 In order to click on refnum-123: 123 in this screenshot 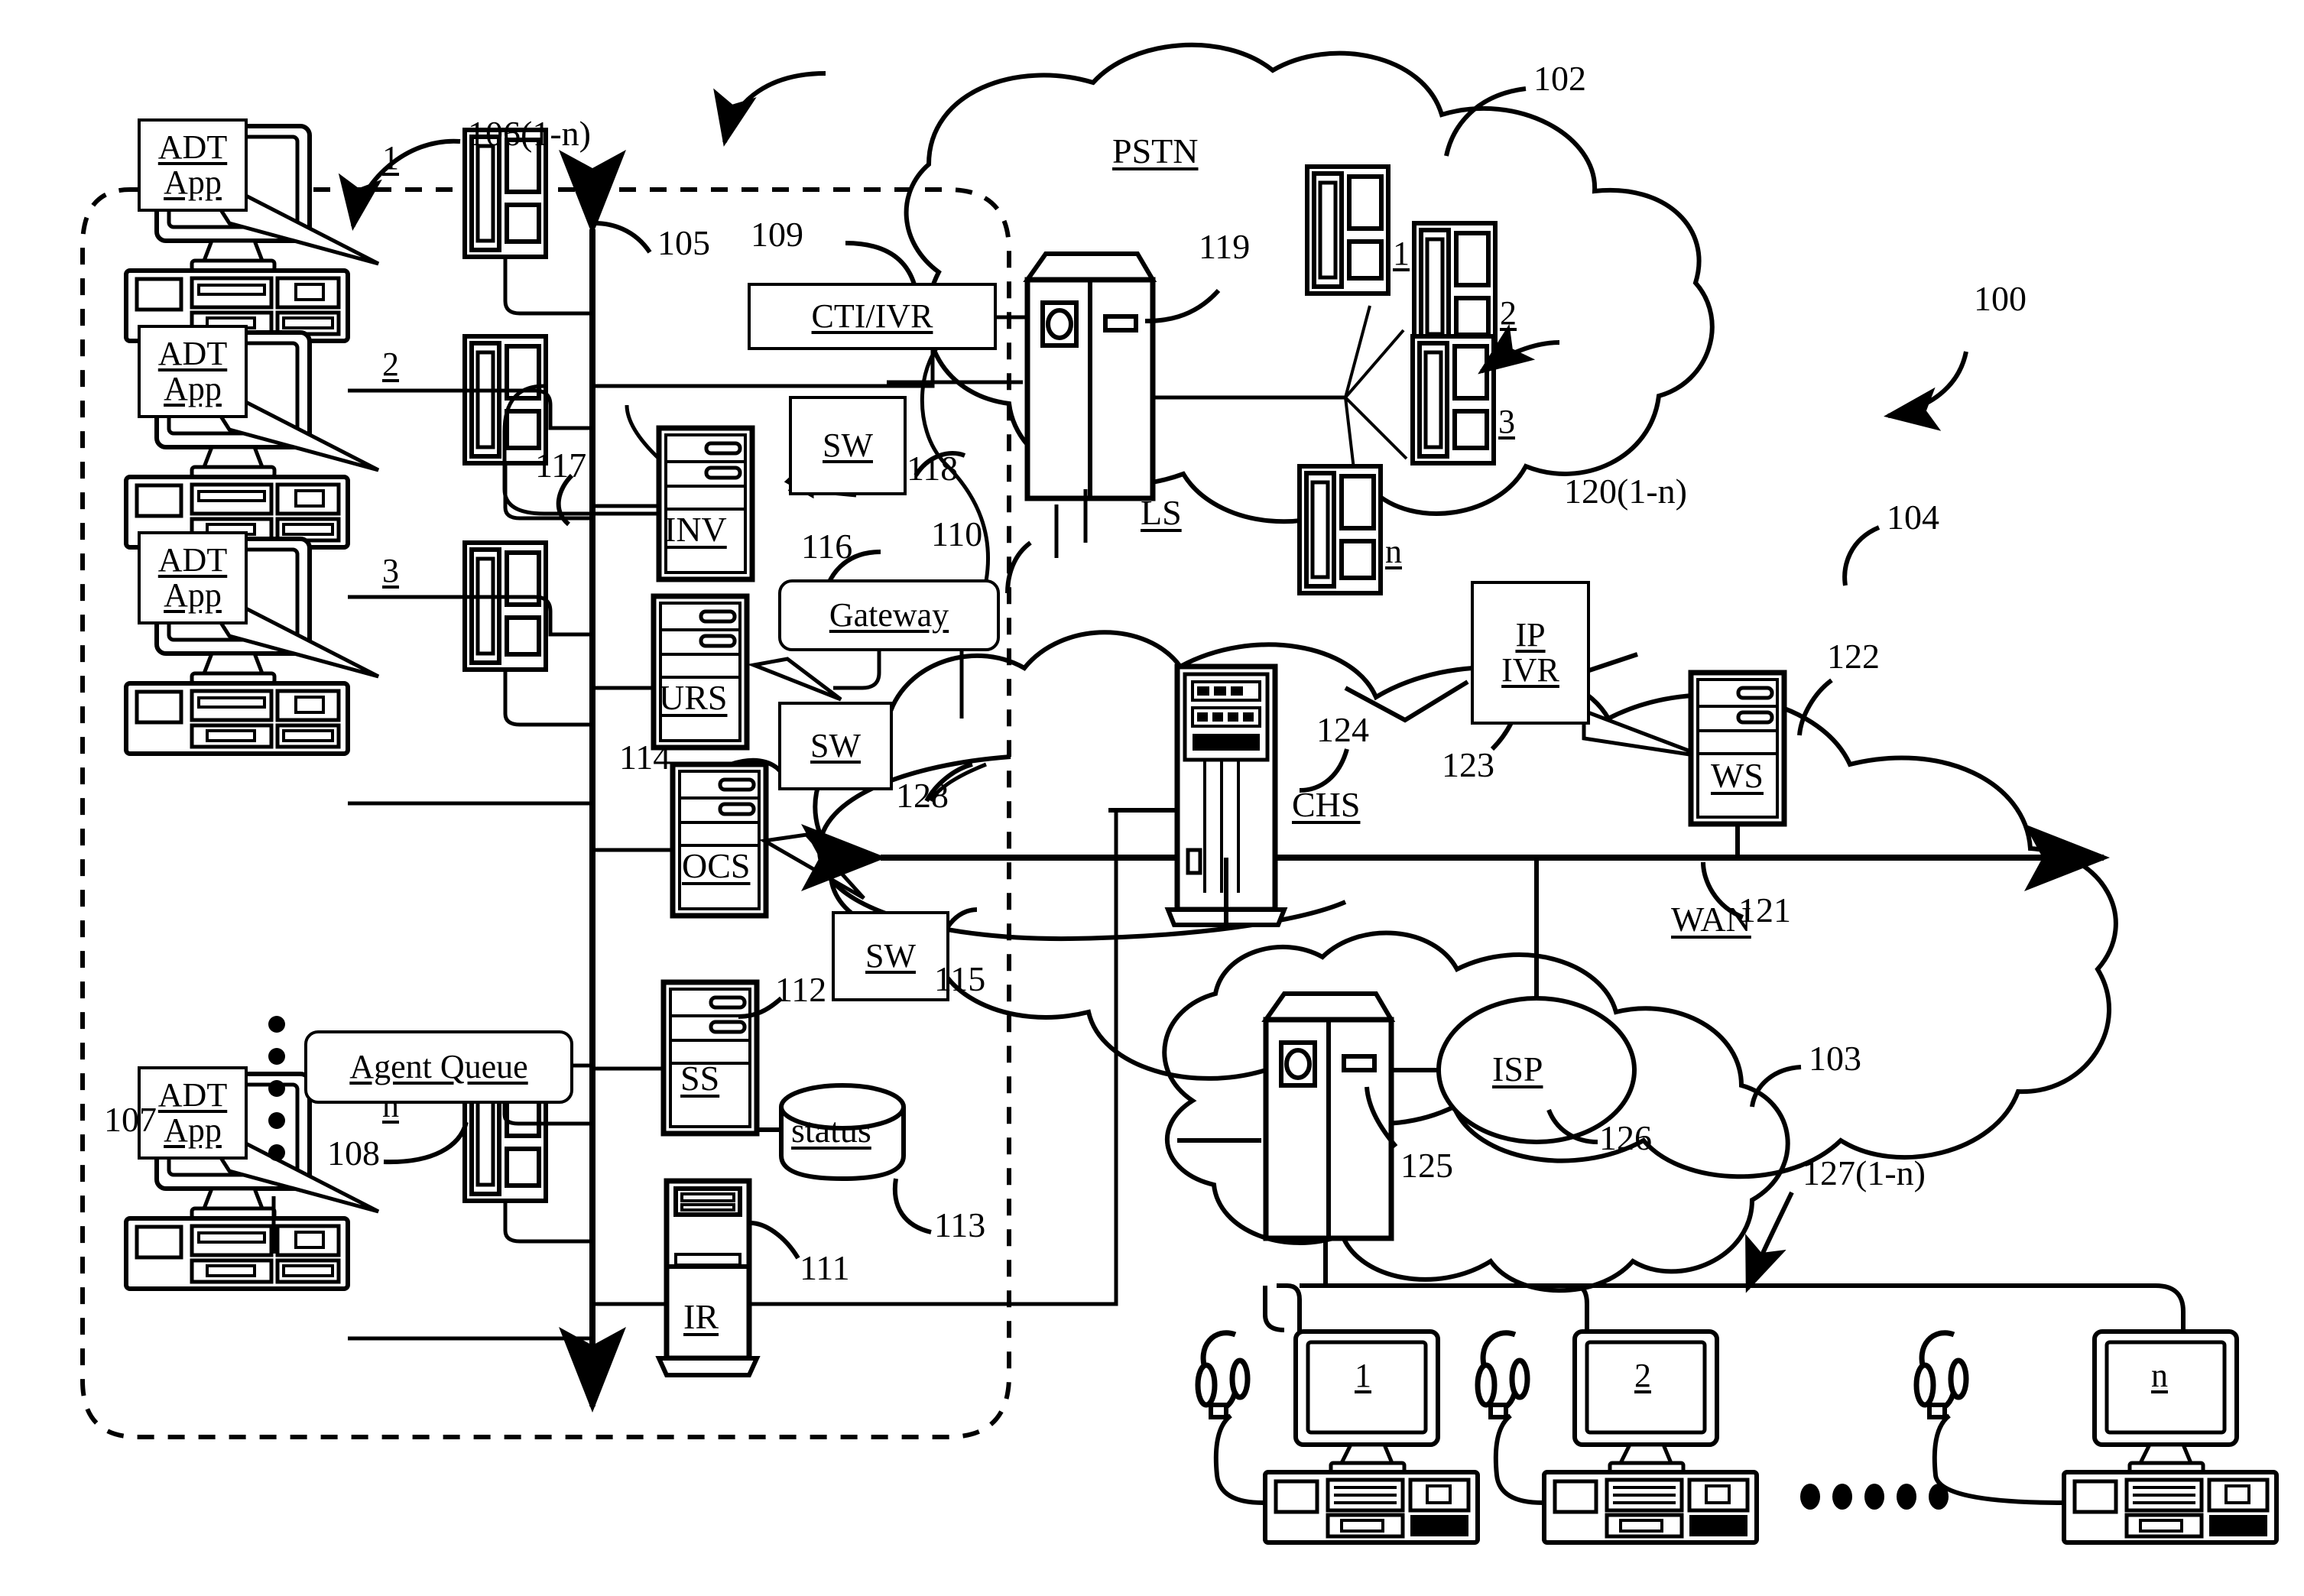, I will do `click(1468, 764)`.